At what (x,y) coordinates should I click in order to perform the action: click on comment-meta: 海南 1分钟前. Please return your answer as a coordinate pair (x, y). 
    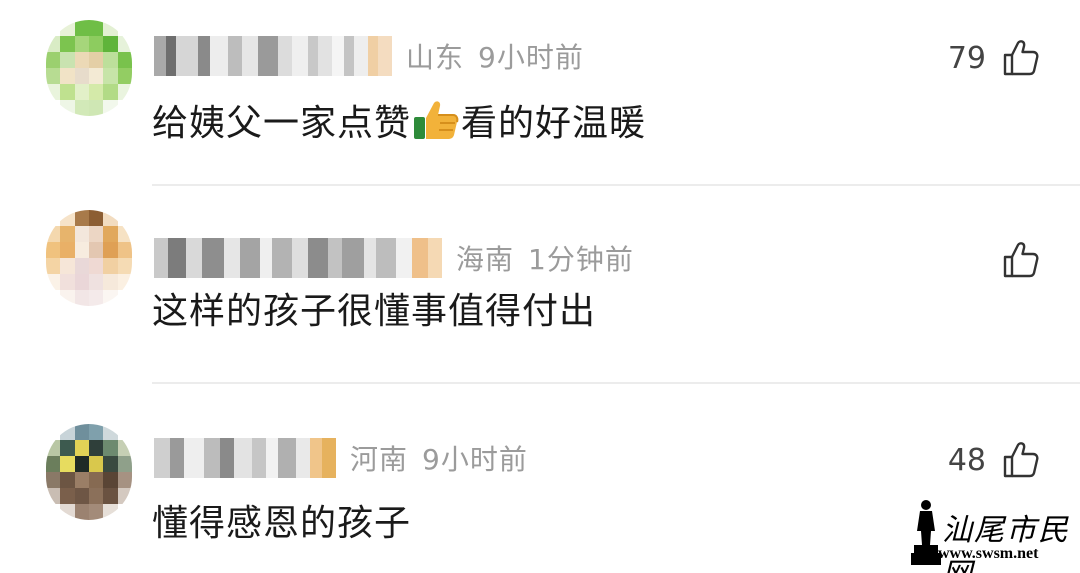
    Looking at the image, I should click on (545, 258).